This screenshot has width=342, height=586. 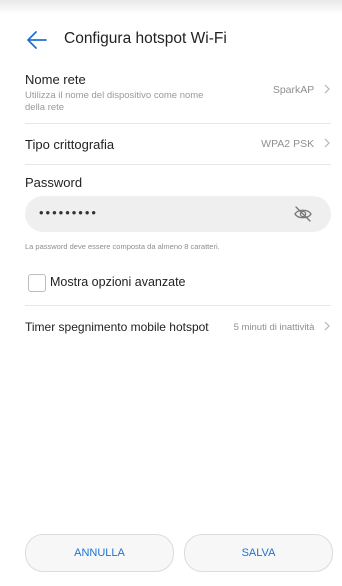 I want to click on back-arrow-icon, so click(x=37, y=40).